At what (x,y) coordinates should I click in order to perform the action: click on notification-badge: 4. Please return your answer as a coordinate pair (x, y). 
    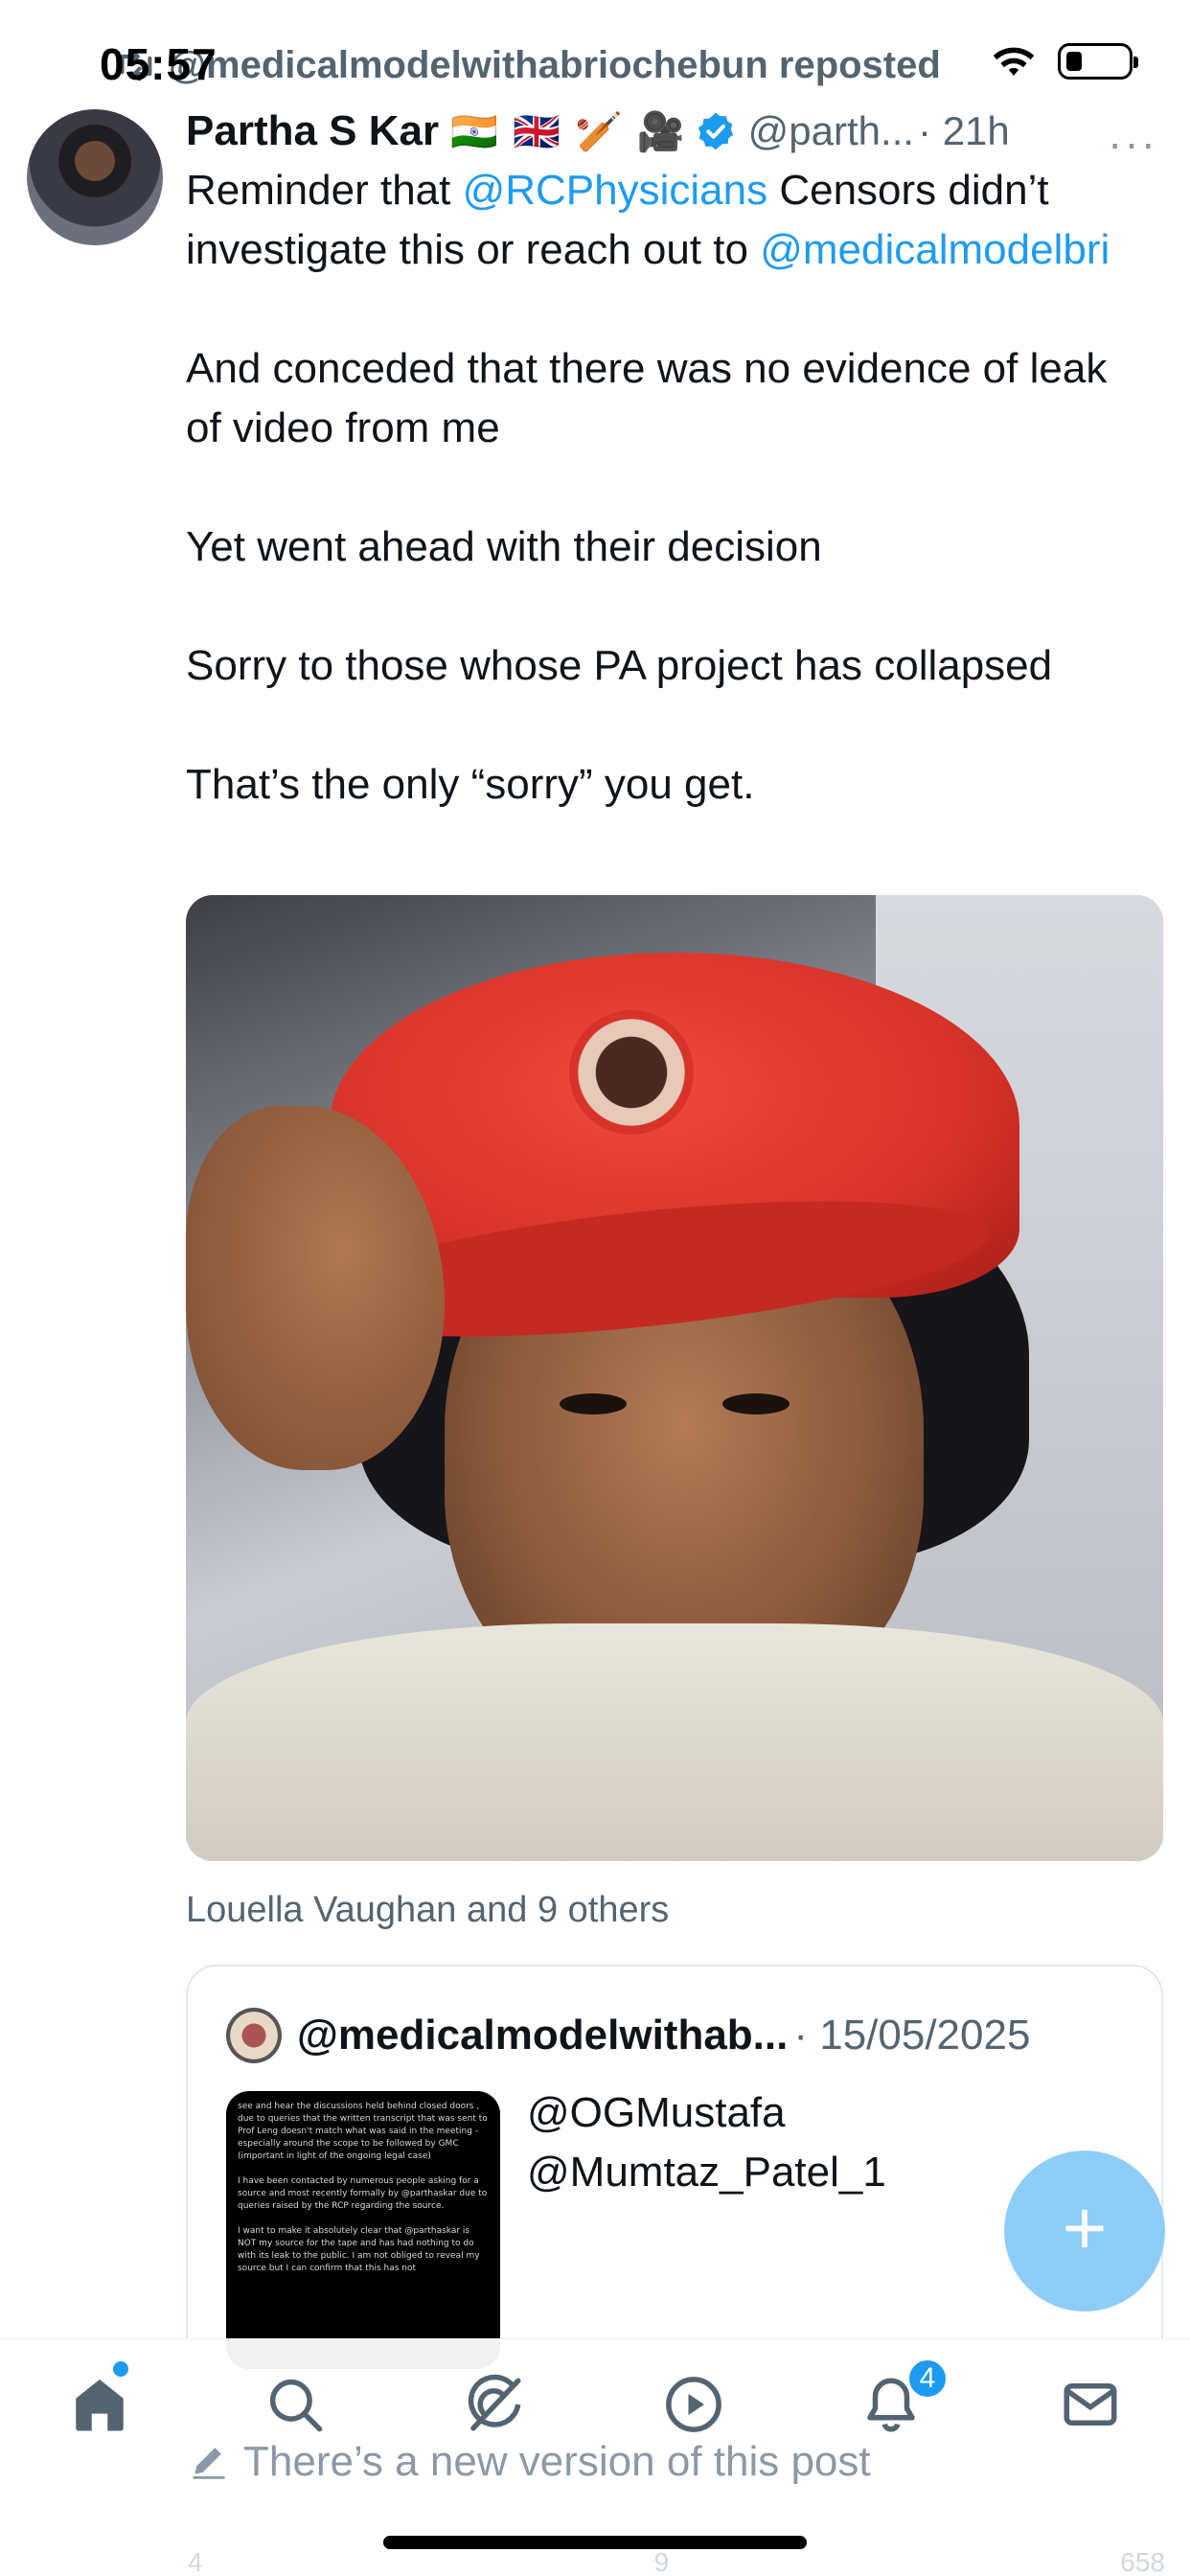
    Looking at the image, I should click on (928, 2379).